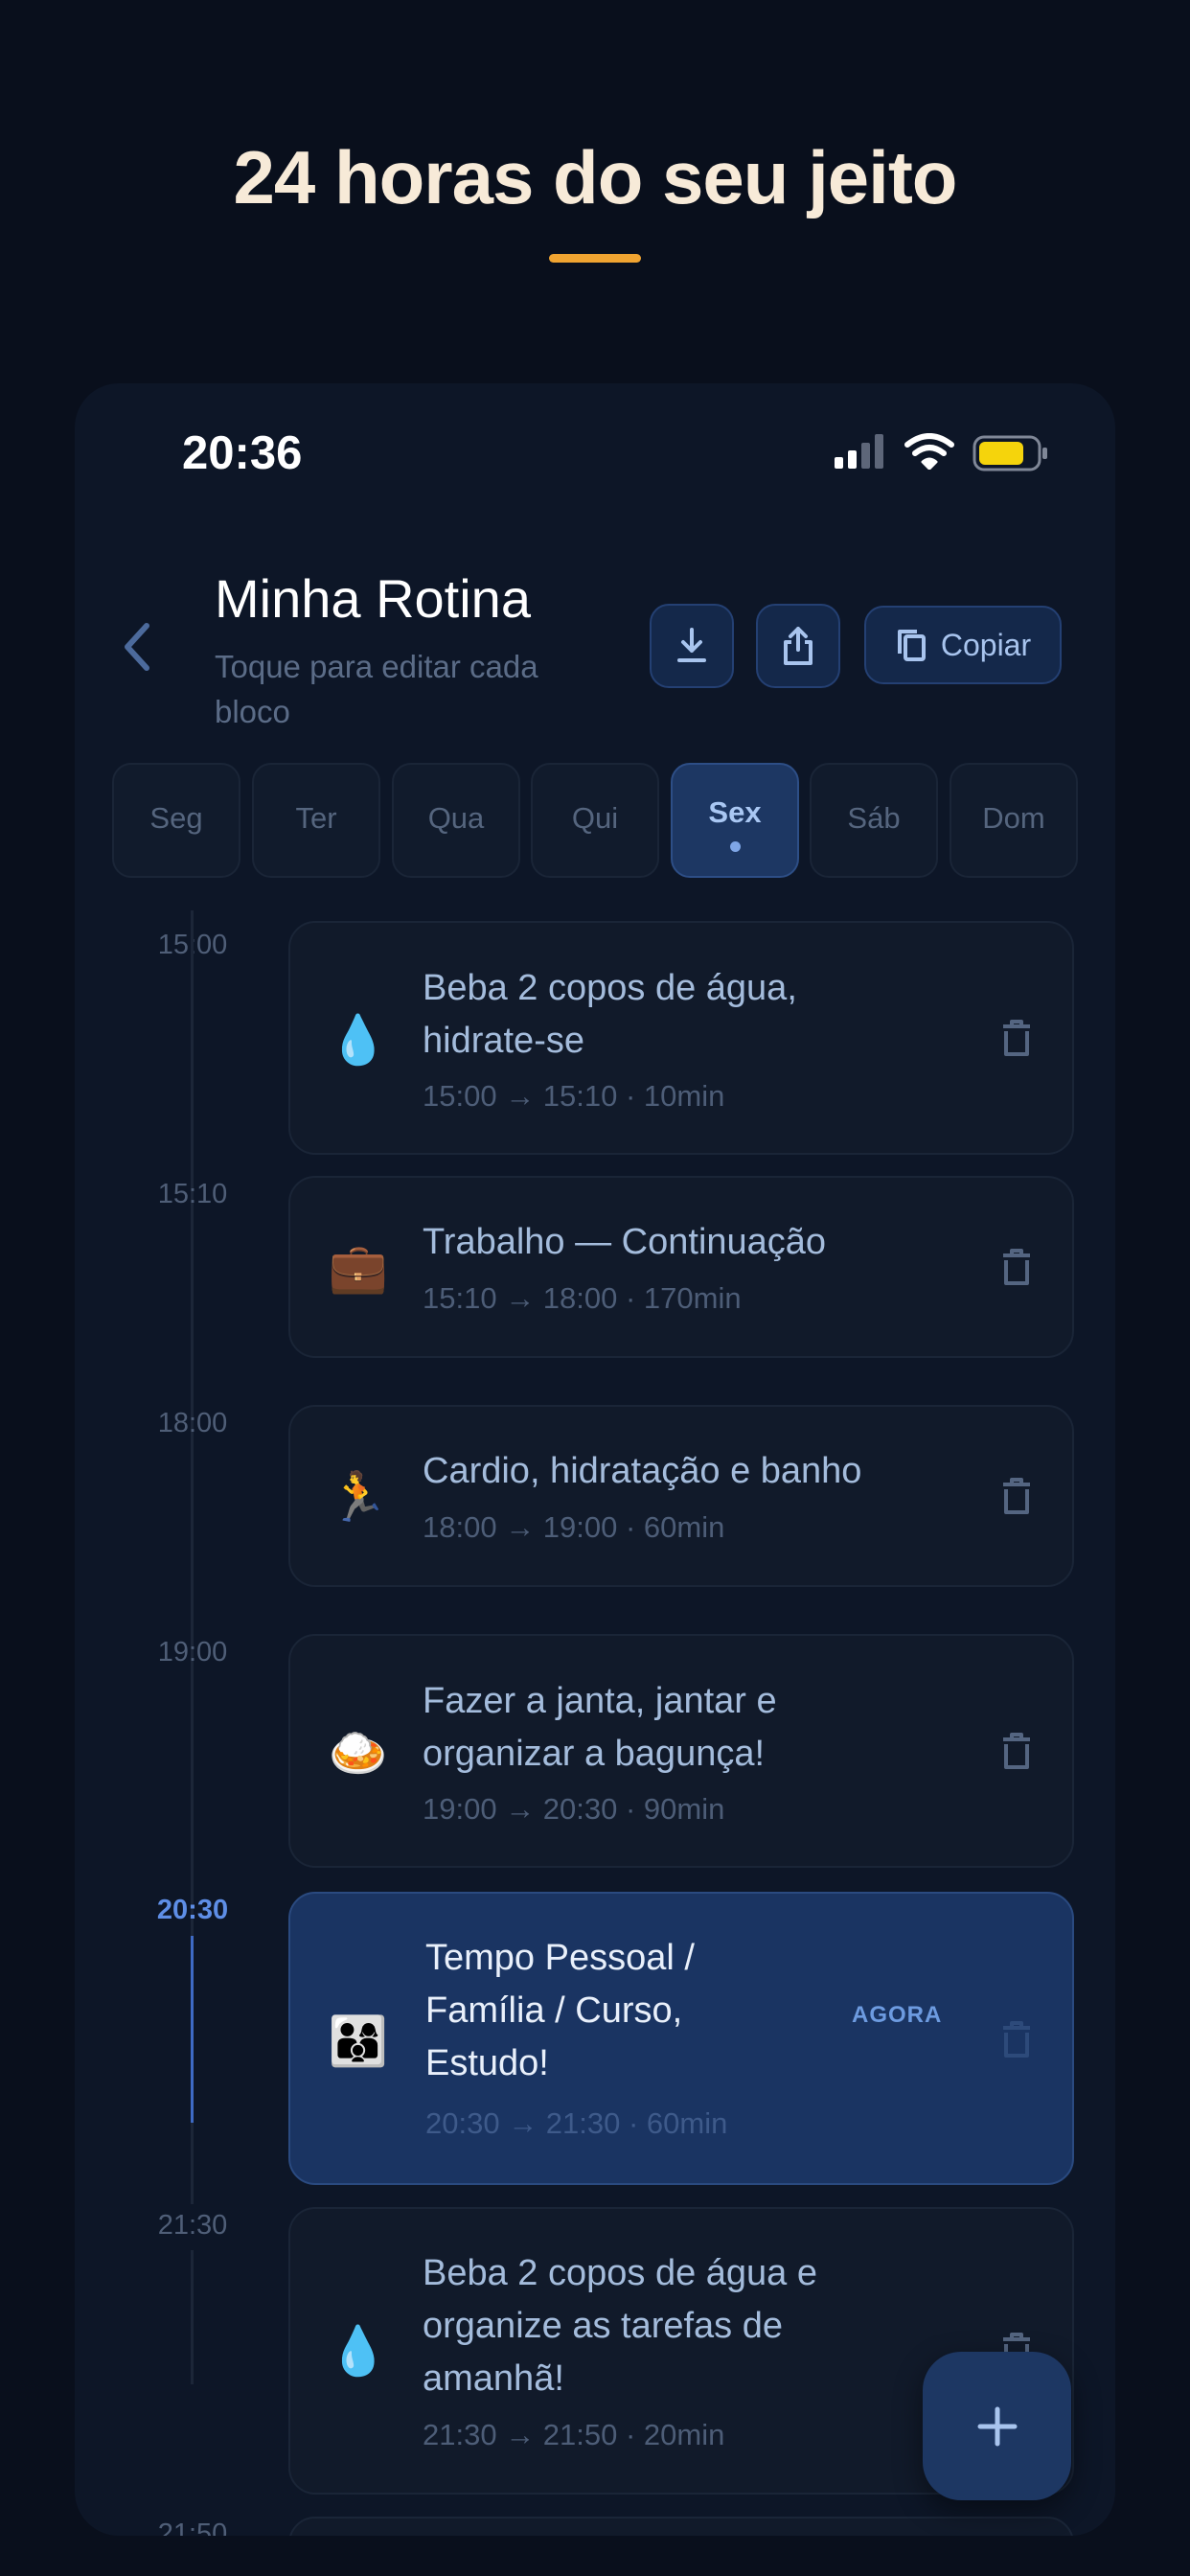  I want to click on now-badge: AGORA, so click(898, 2015).